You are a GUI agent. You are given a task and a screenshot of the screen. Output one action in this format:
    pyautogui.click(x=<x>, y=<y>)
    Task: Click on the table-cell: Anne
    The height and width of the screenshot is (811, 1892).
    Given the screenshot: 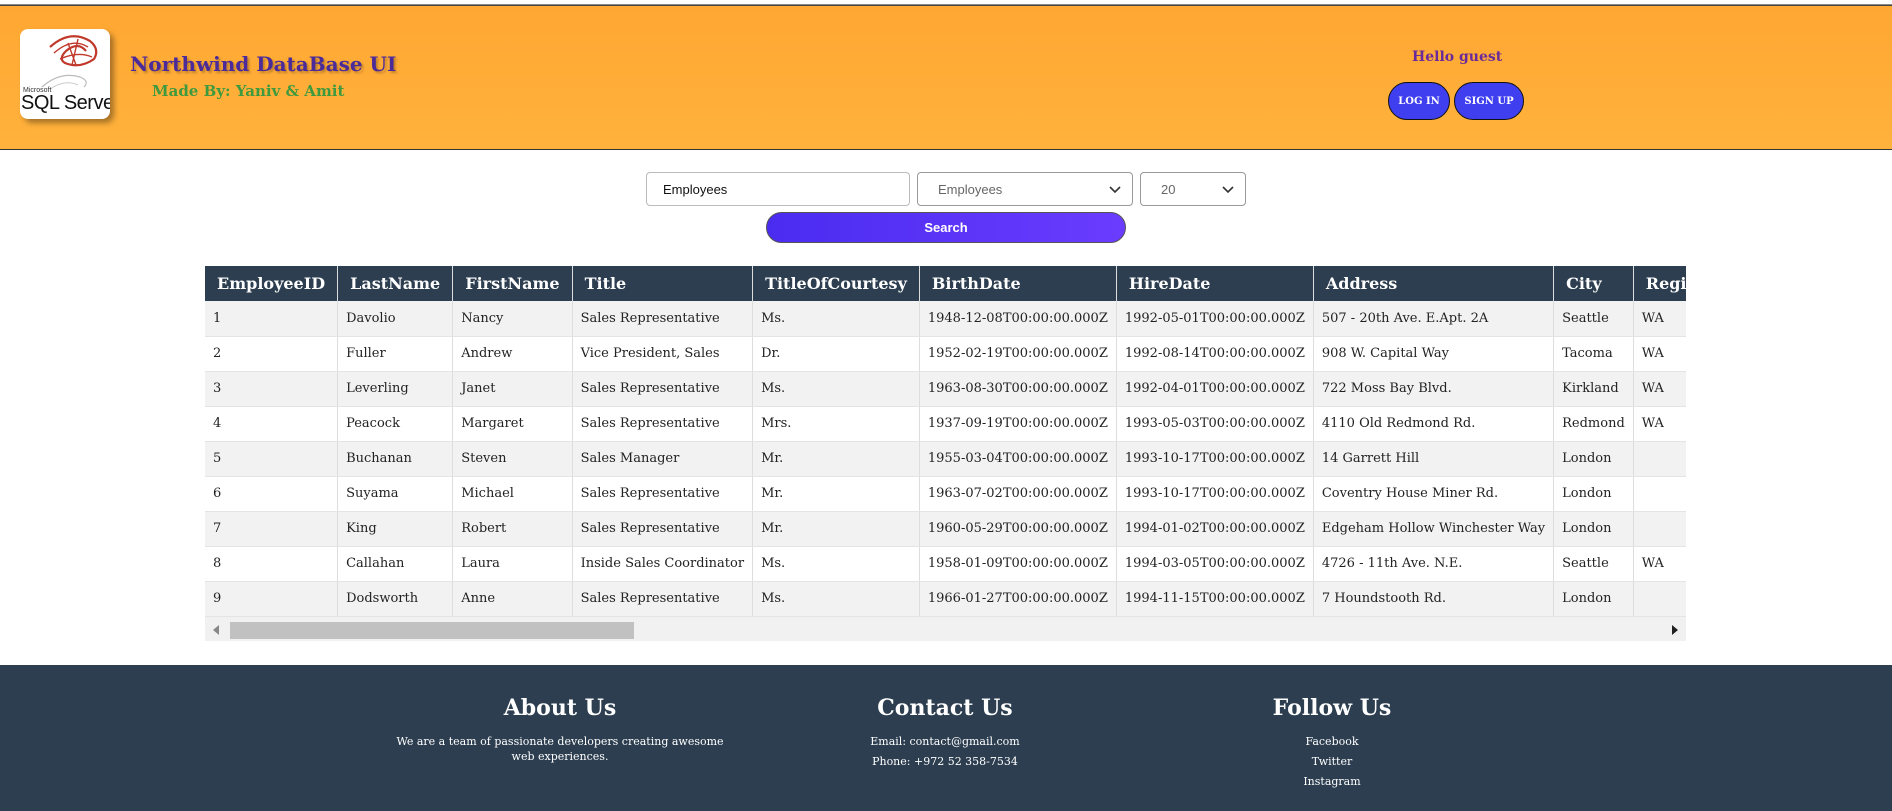 What is the action you would take?
    pyautogui.click(x=512, y=599)
    